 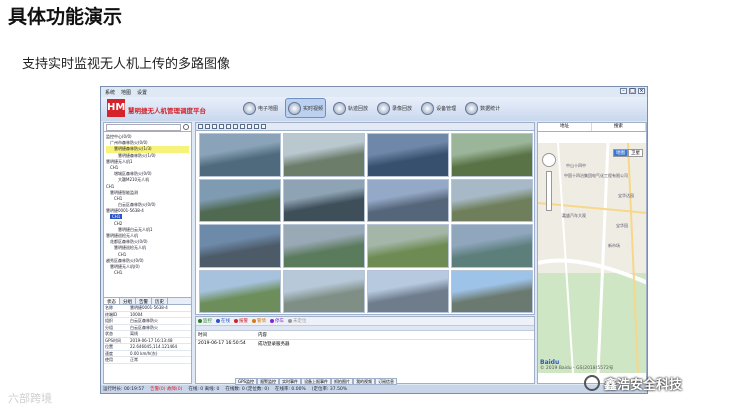 What do you see at coordinates (167, 111) in the screenshot?
I see `system-name: 慧明捷无人机管理调度平台` at bounding box center [167, 111].